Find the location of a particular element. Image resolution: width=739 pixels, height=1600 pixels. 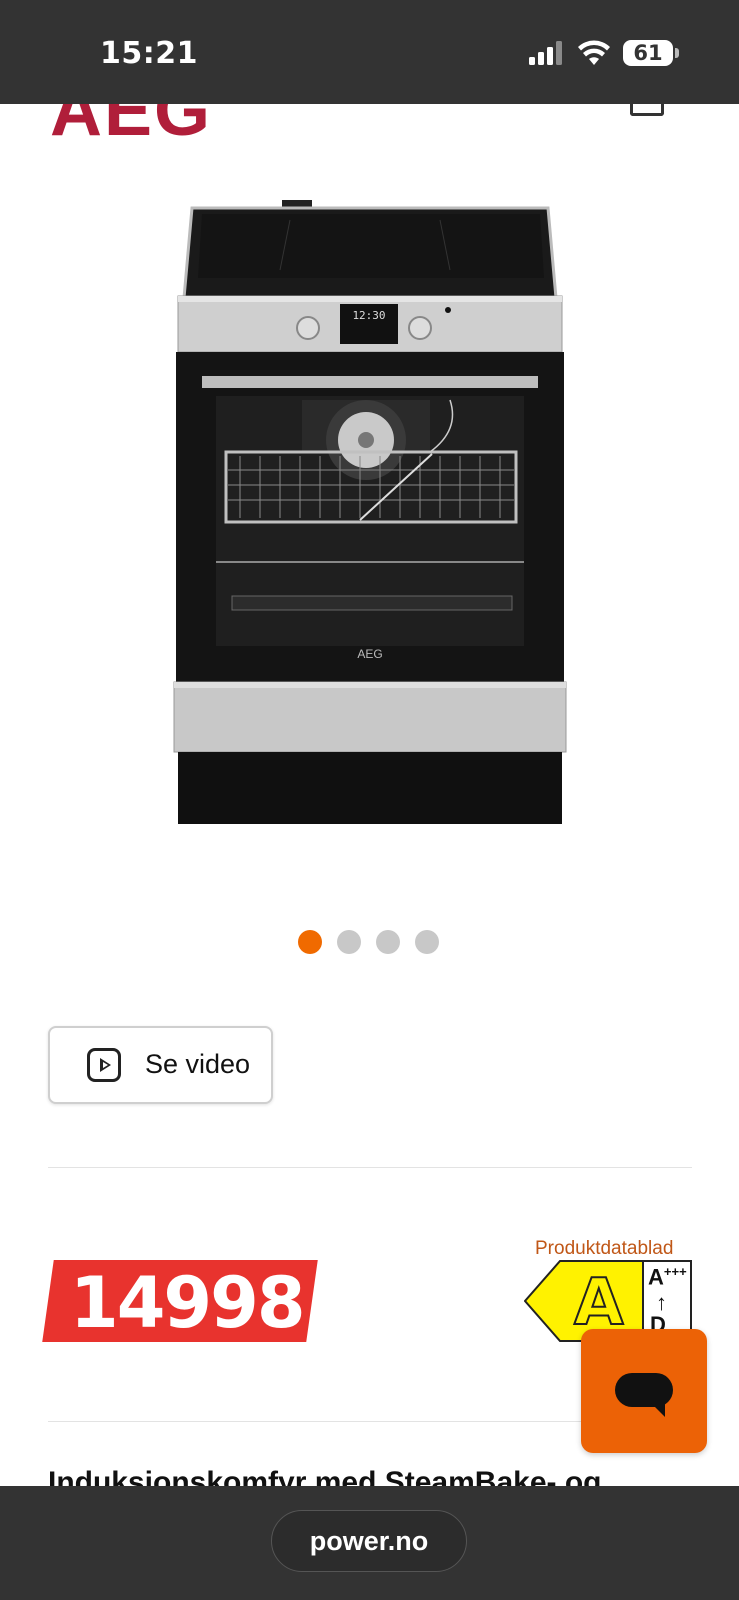

browser-bottom-bar: power.no is located at coordinates (369, 1543).